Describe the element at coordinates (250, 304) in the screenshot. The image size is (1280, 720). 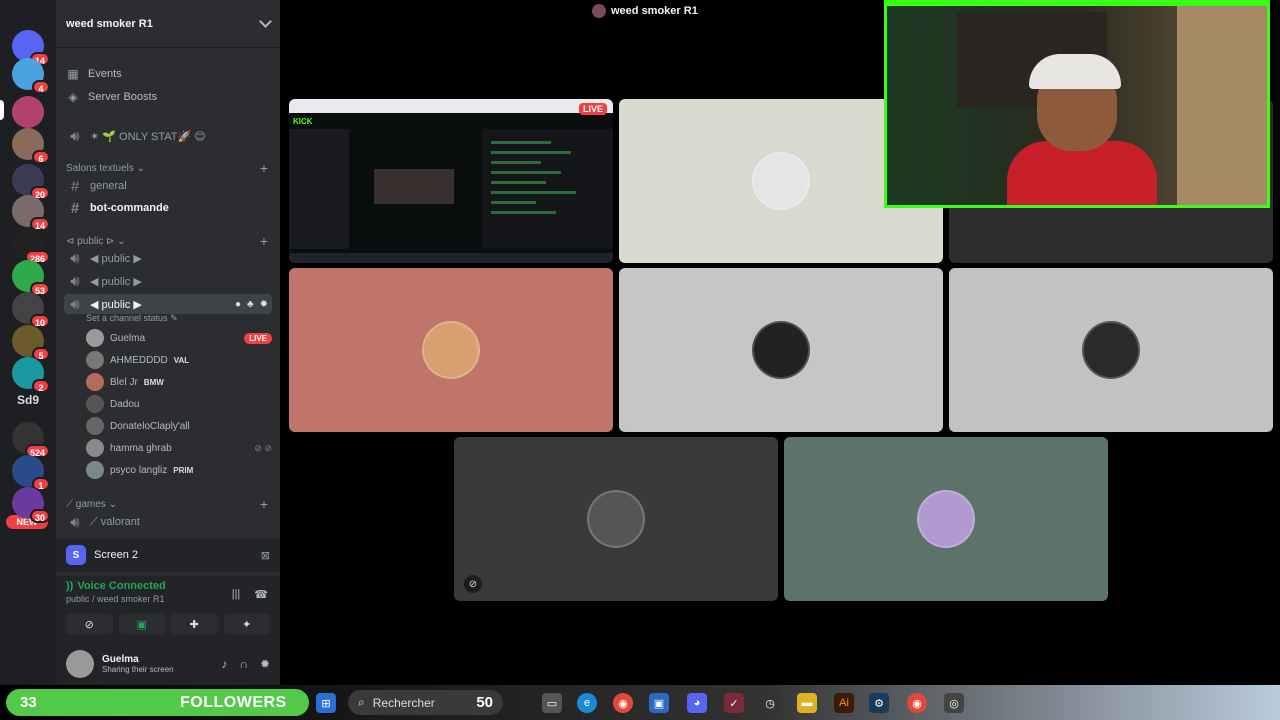
I see `add-member-icon: ♣` at that location.